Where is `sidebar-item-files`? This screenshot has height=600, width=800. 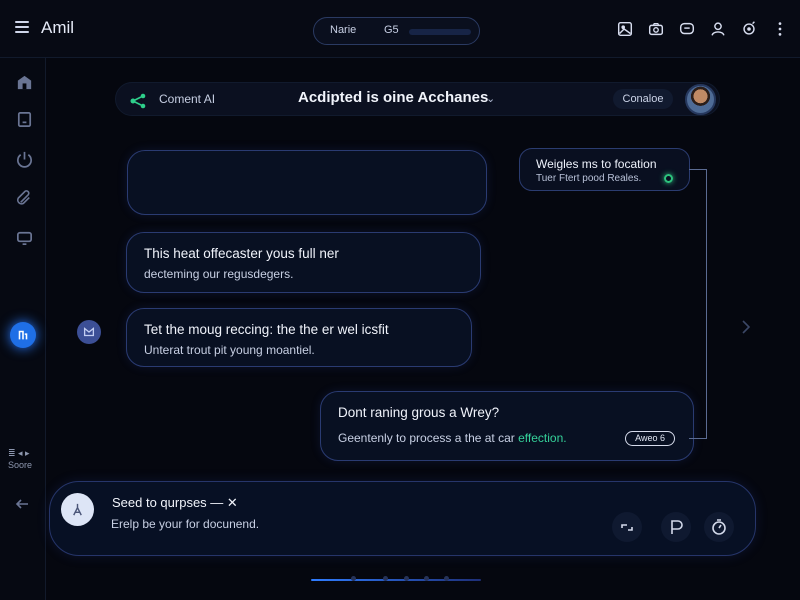 sidebar-item-files is located at coordinates (24, 119).